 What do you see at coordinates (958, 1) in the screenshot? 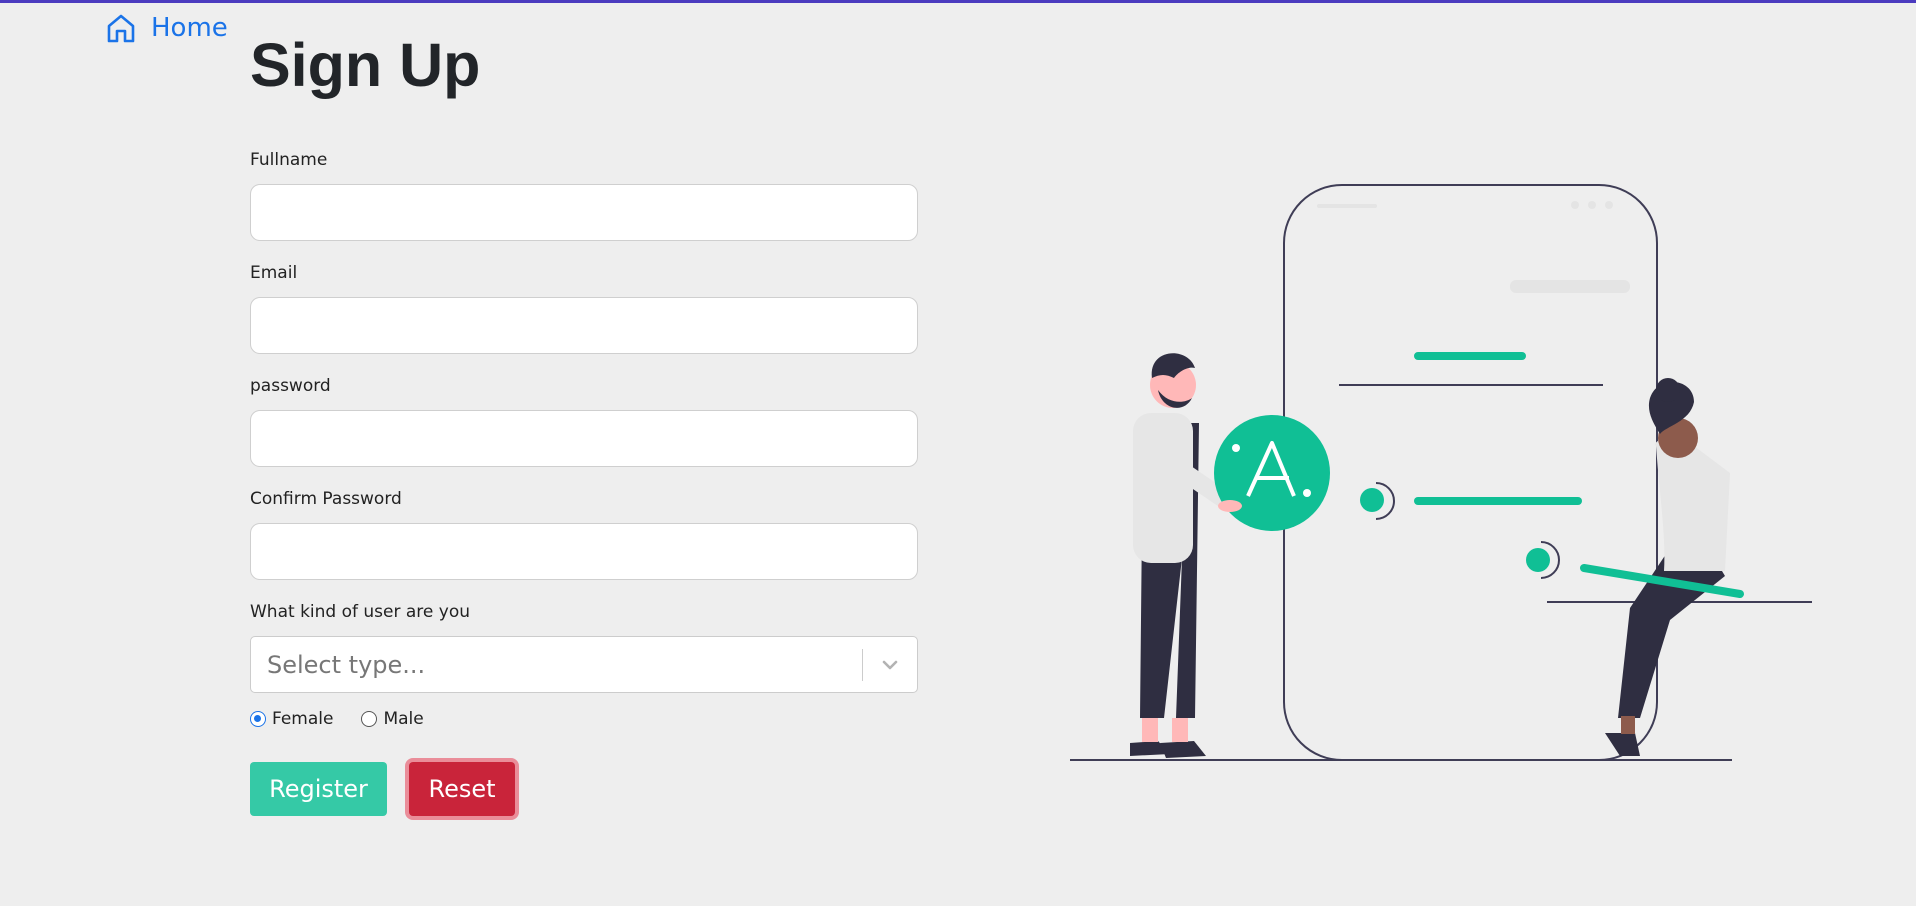
I see `top-accent-bar` at bounding box center [958, 1].